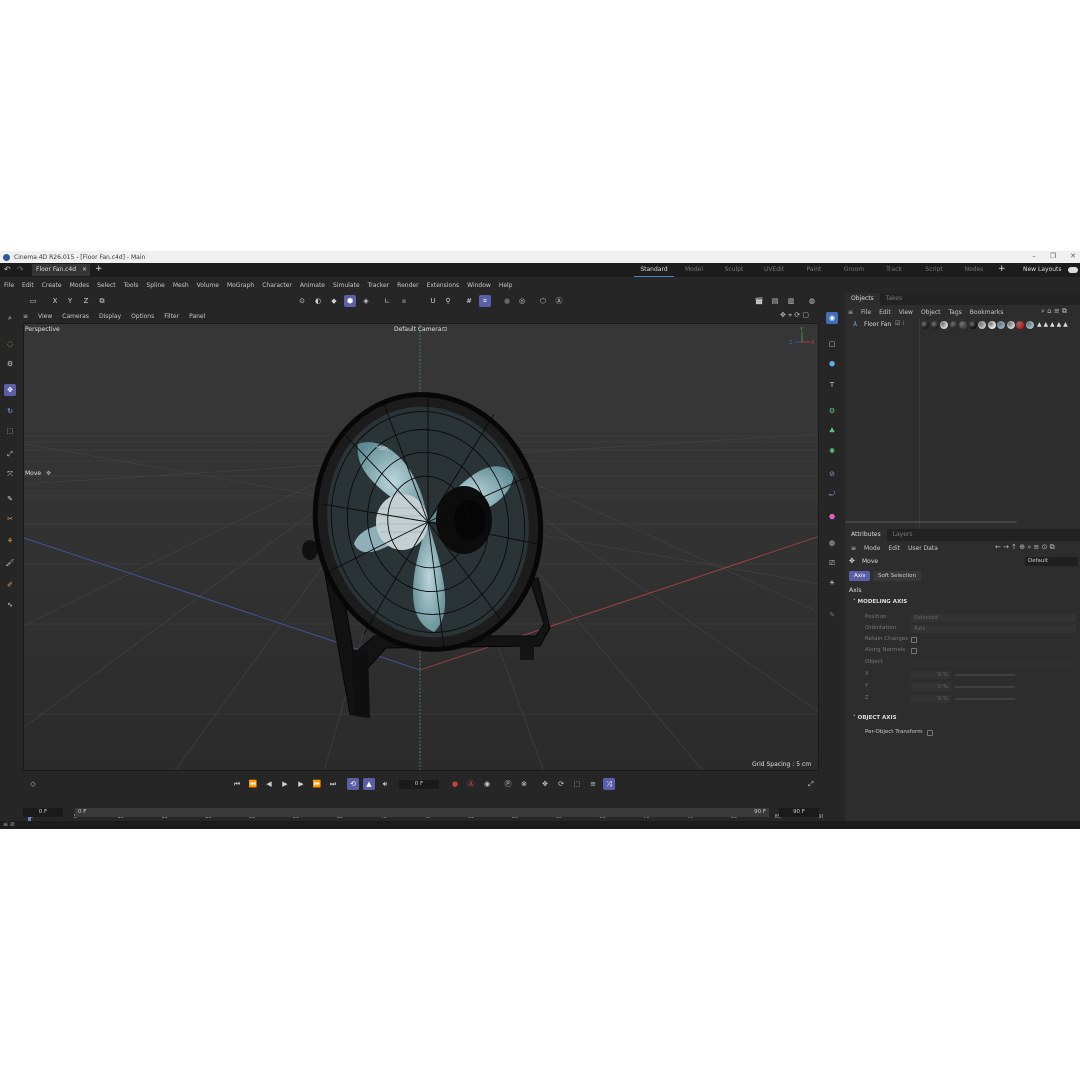 The width and height of the screenshot is (1080, 1080). Describe the element at coordinates (609, 784) in the screenshot. I see `interpolation-icon: ⤨` at that location.